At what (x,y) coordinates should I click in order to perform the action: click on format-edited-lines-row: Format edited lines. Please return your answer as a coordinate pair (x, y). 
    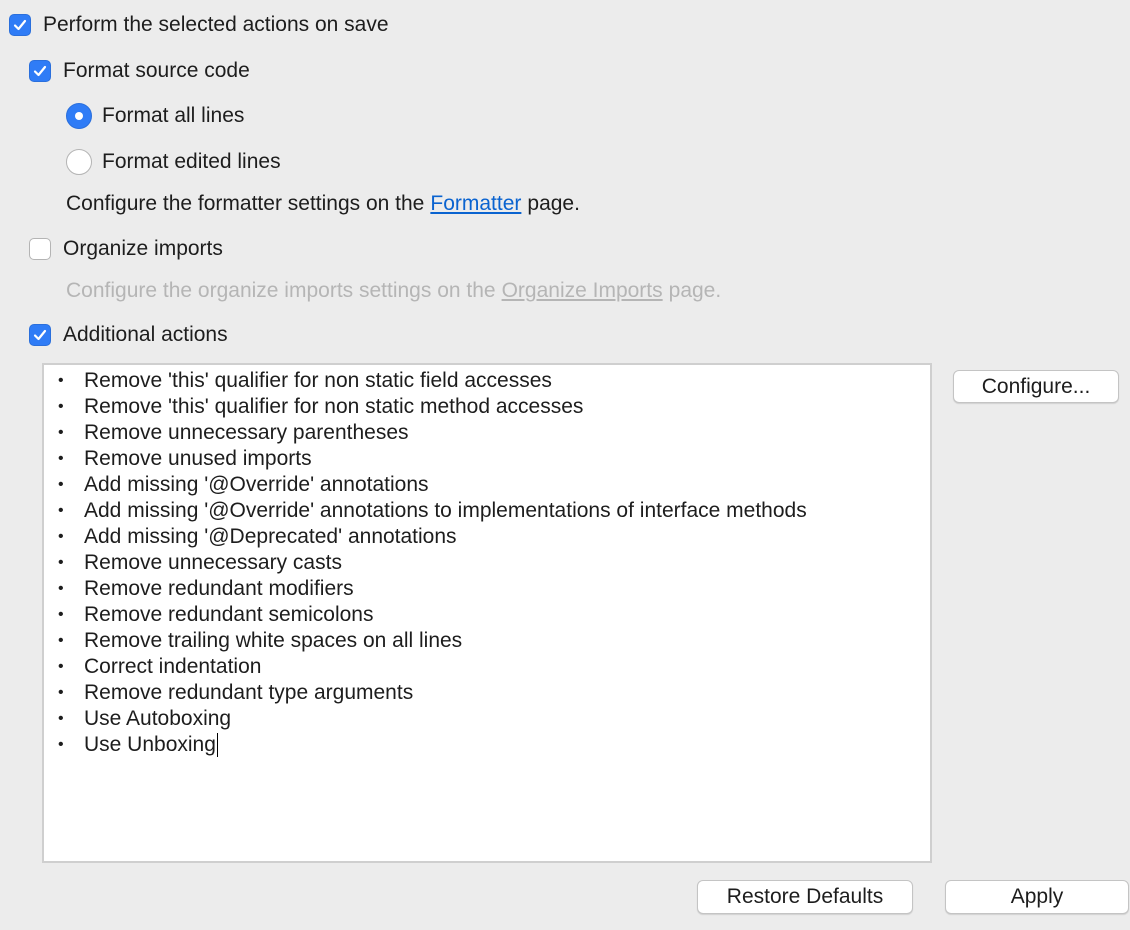
    Looking at the image, I should click on (173, 162).